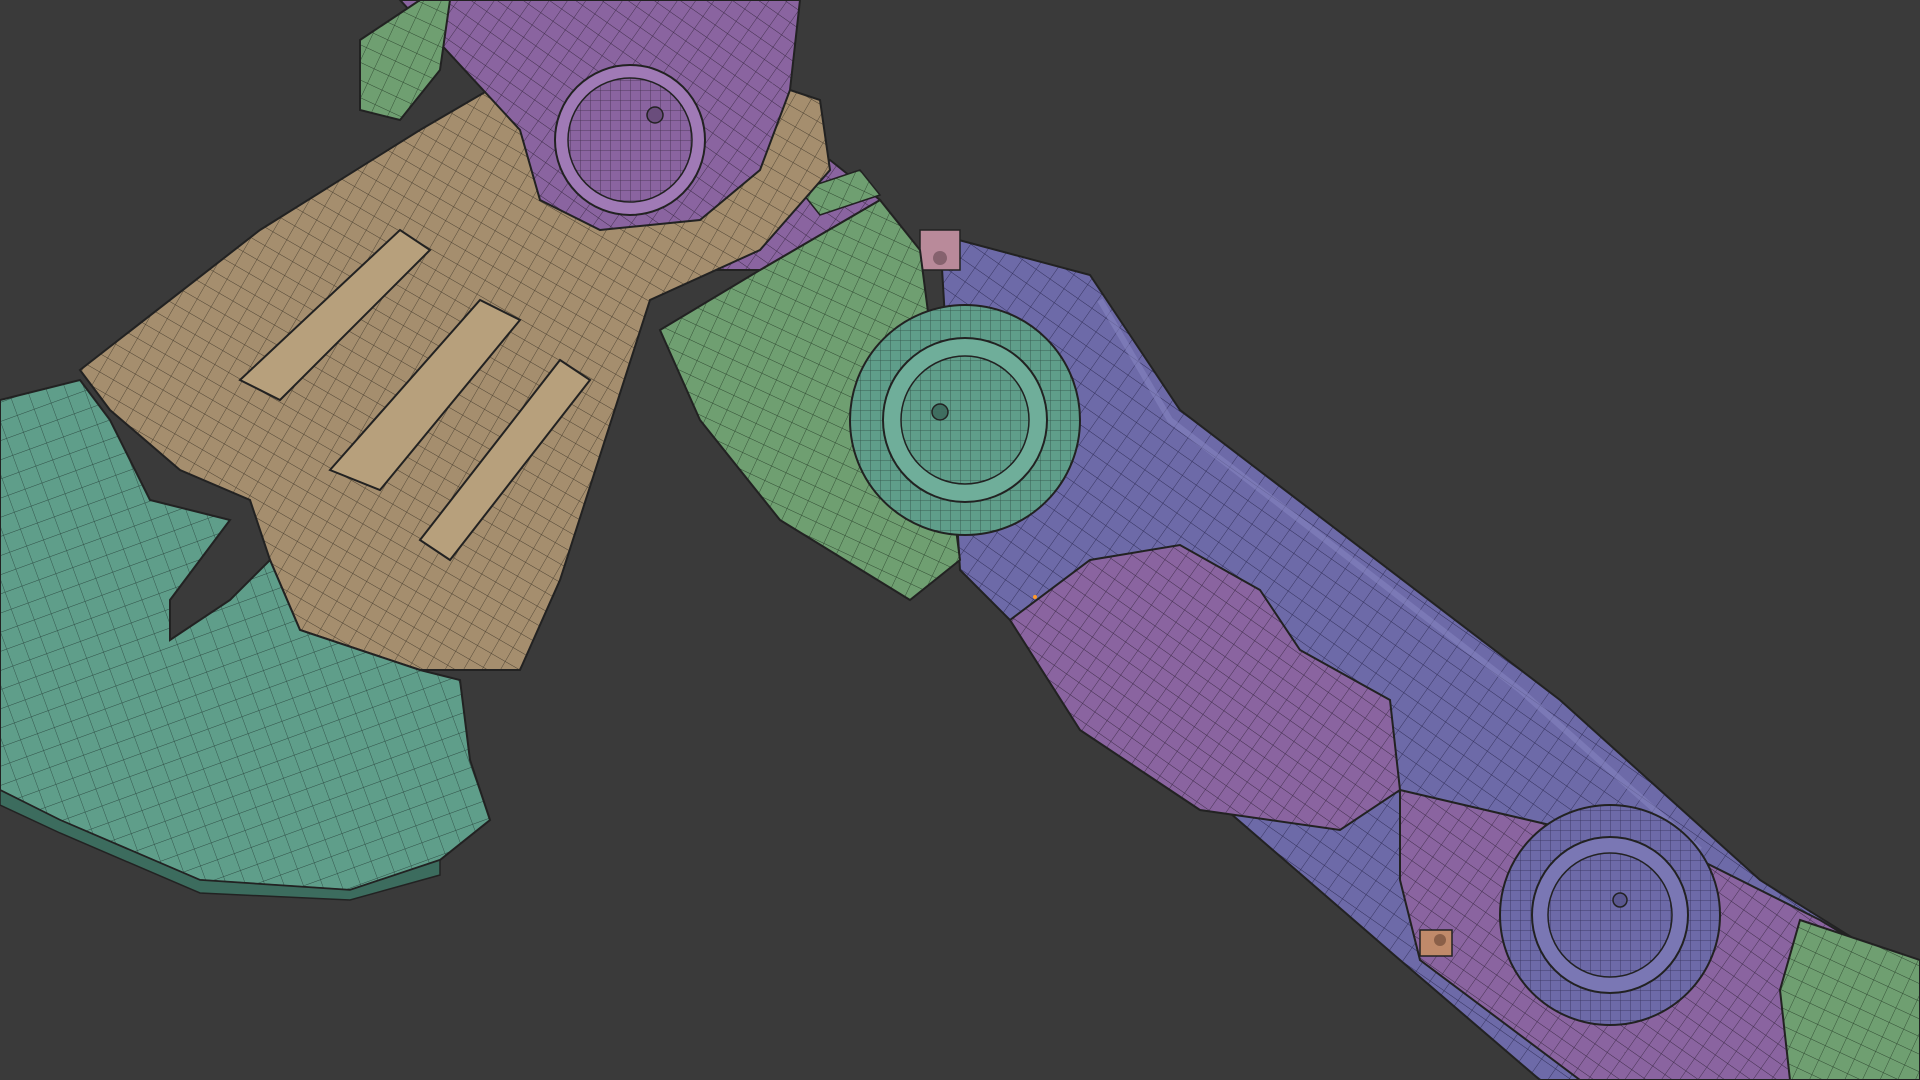  I want to click on vertex-marker, so click(1035, 597).